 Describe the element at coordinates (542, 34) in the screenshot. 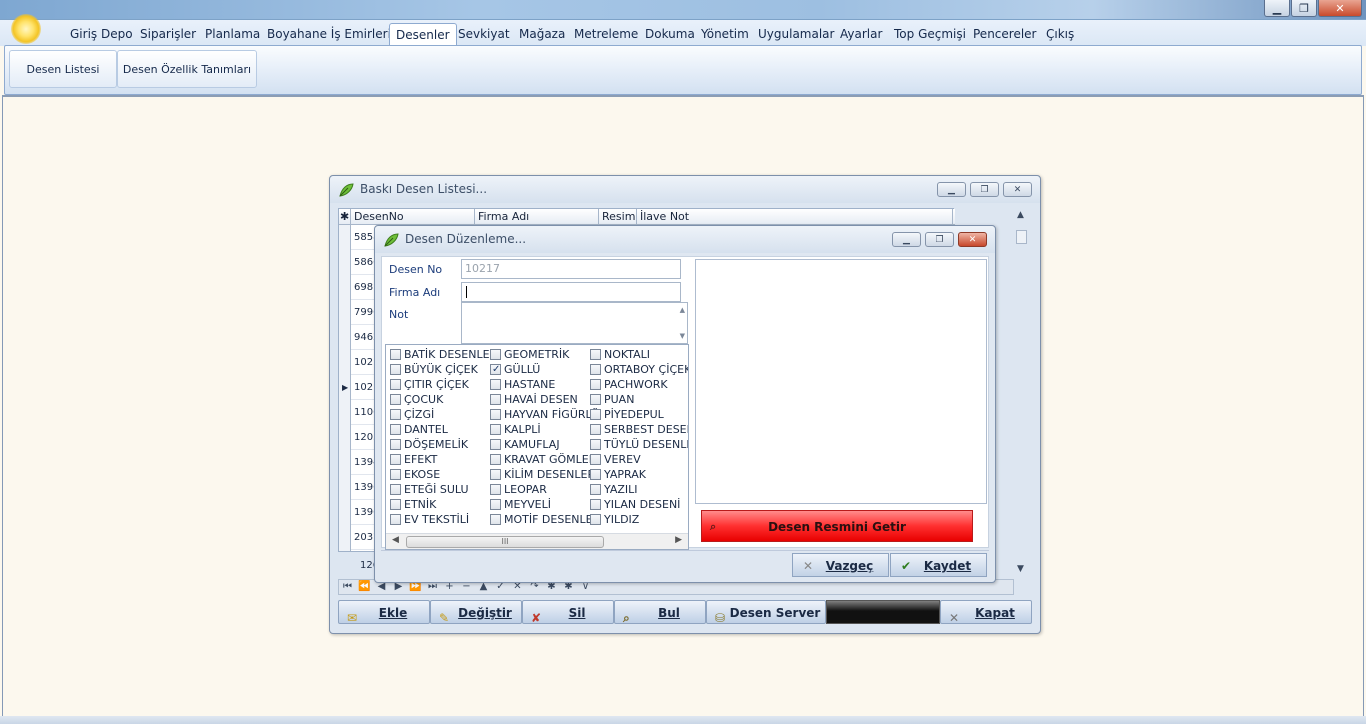

I see `tab-magaza: Mağaza` at that location.